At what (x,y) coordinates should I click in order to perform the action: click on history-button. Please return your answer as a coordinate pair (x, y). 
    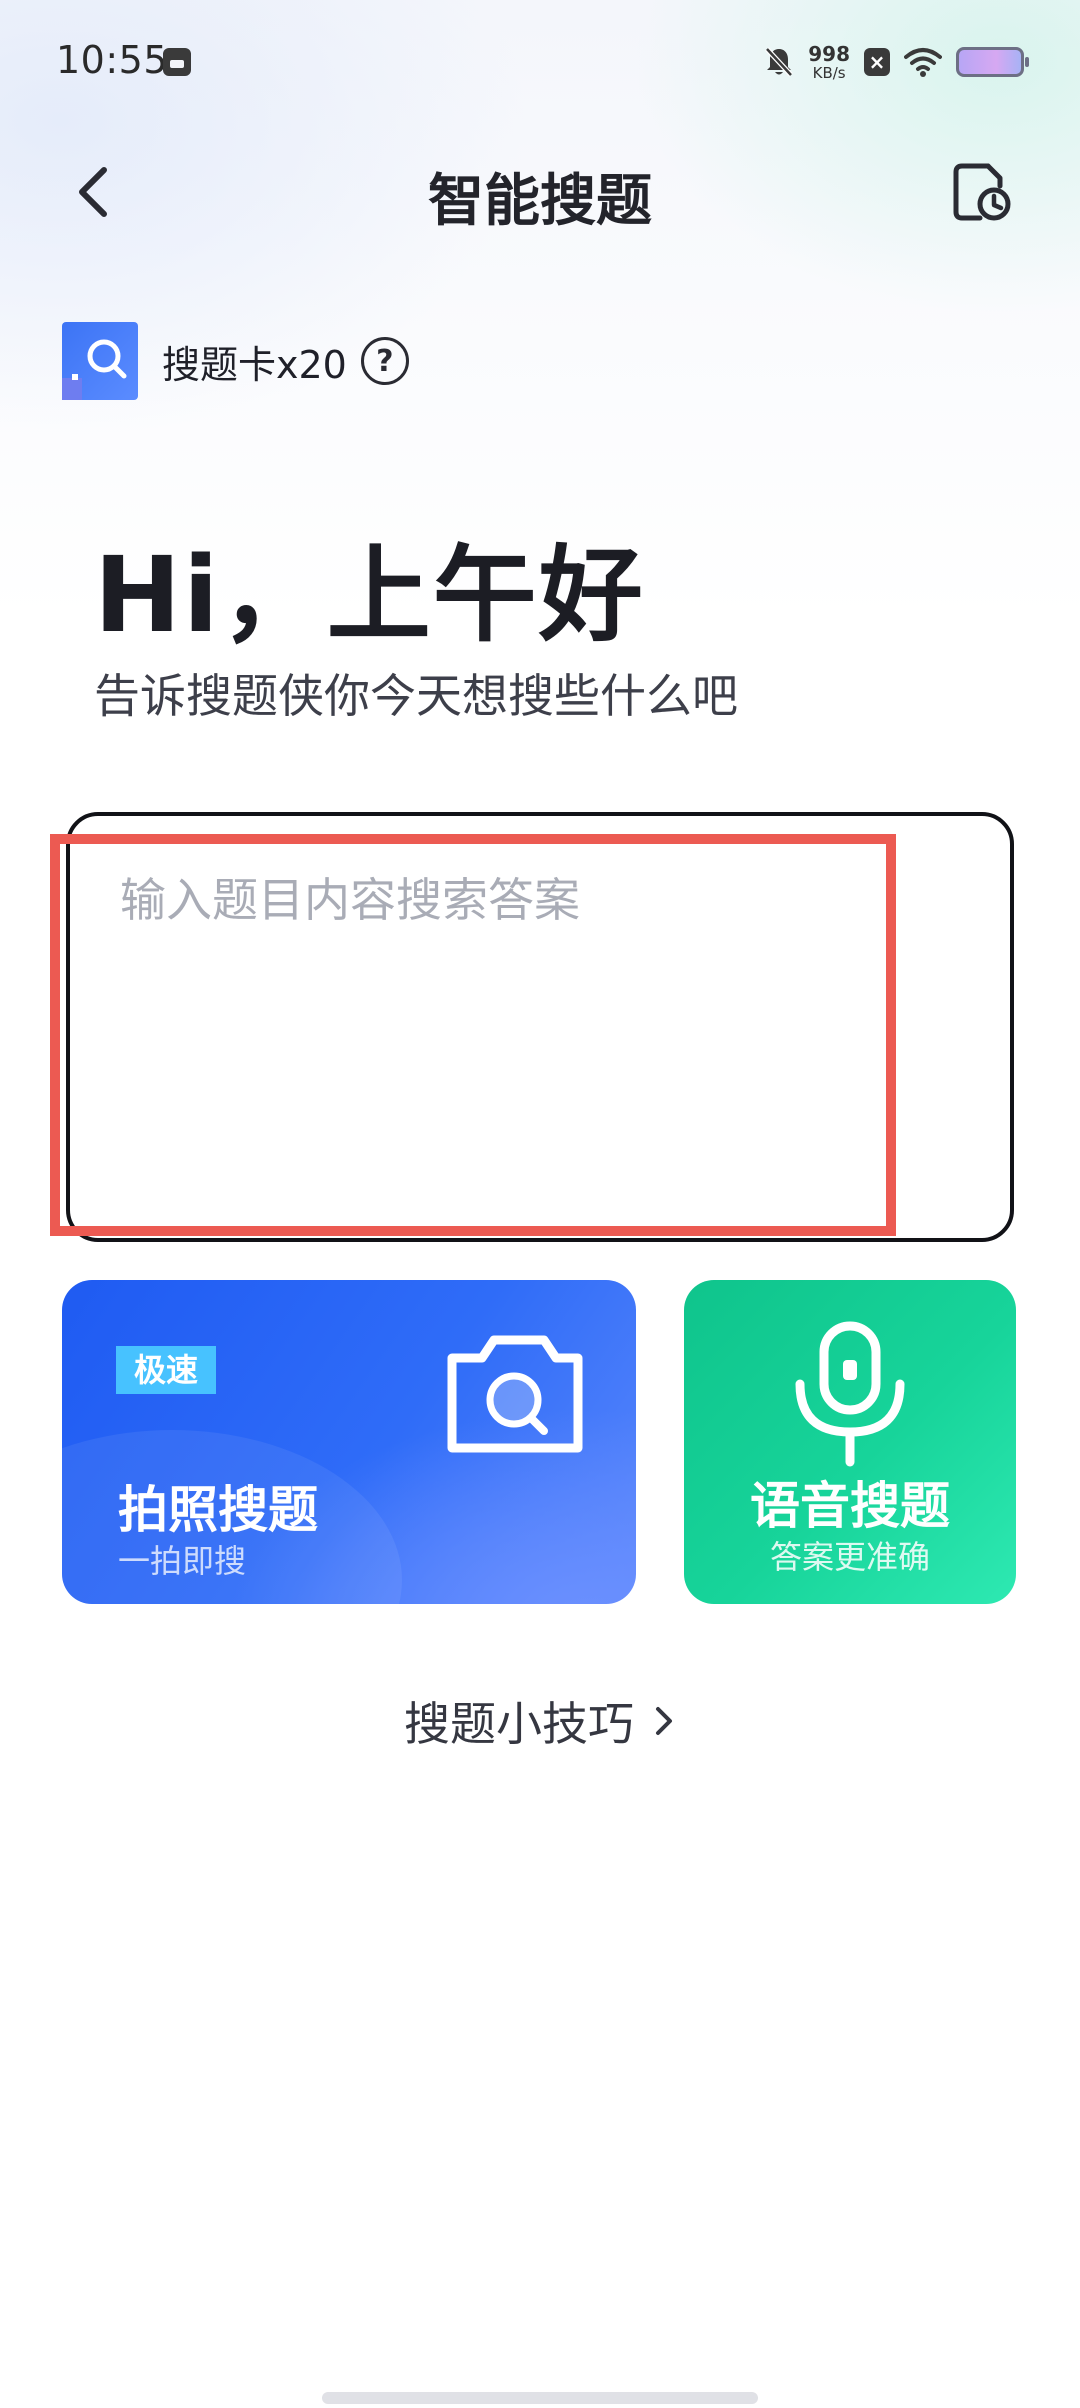
    Looking at the image, I should click on (982, 192).